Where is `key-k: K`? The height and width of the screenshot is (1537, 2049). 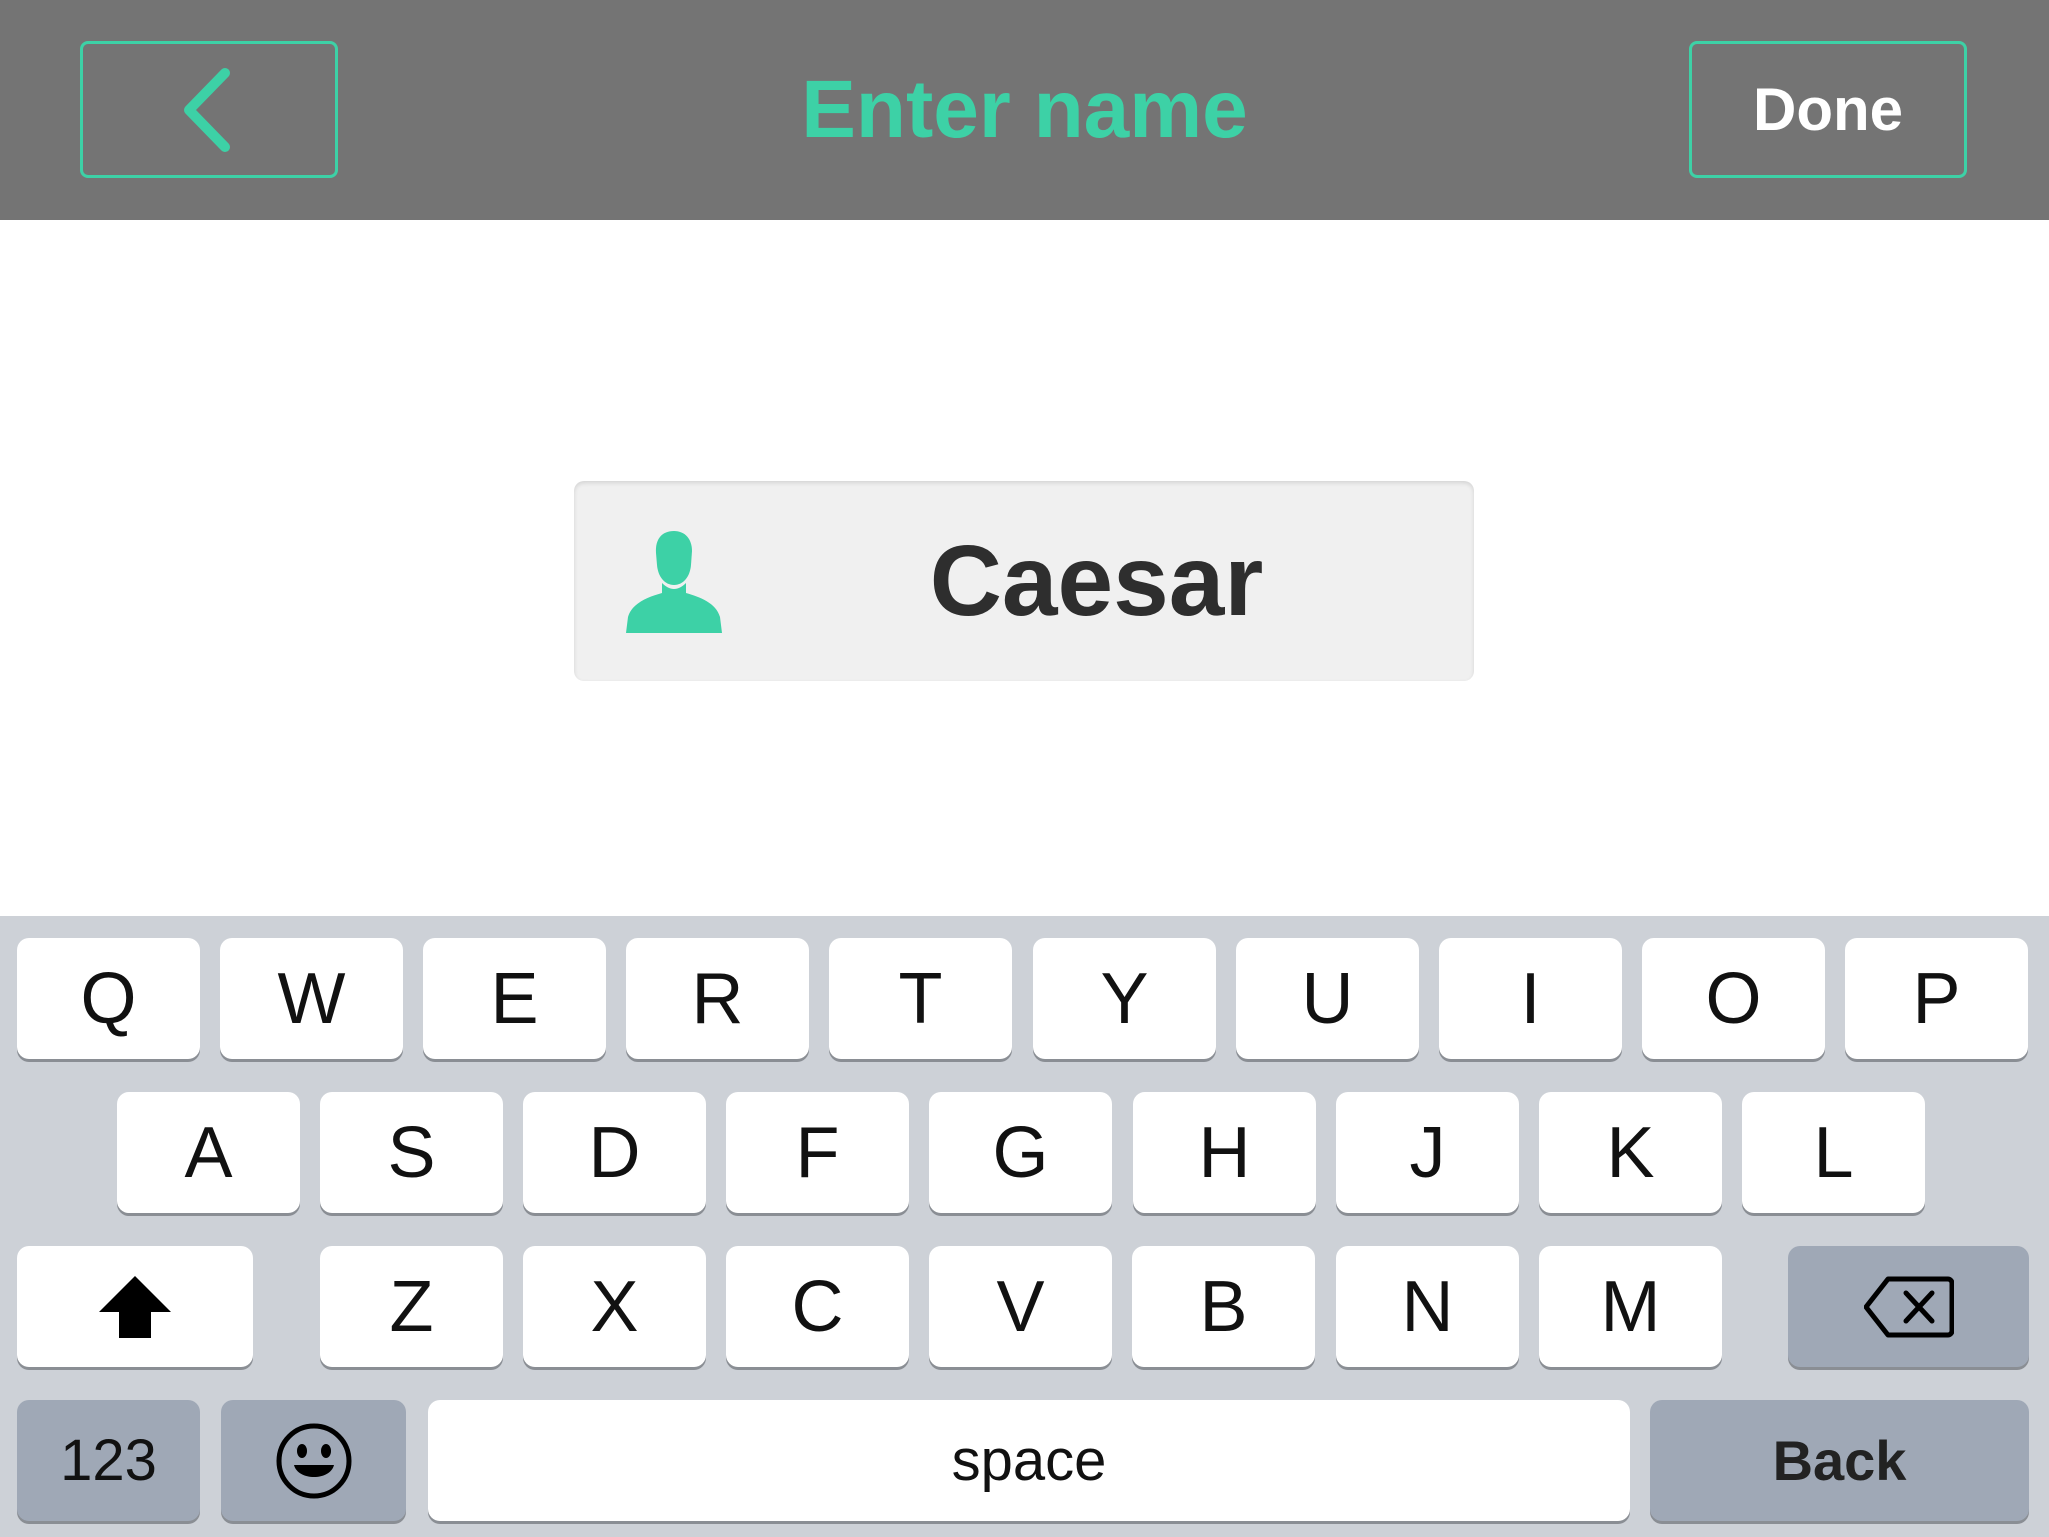
key-k: K is located at coordinates (1630, 1152).